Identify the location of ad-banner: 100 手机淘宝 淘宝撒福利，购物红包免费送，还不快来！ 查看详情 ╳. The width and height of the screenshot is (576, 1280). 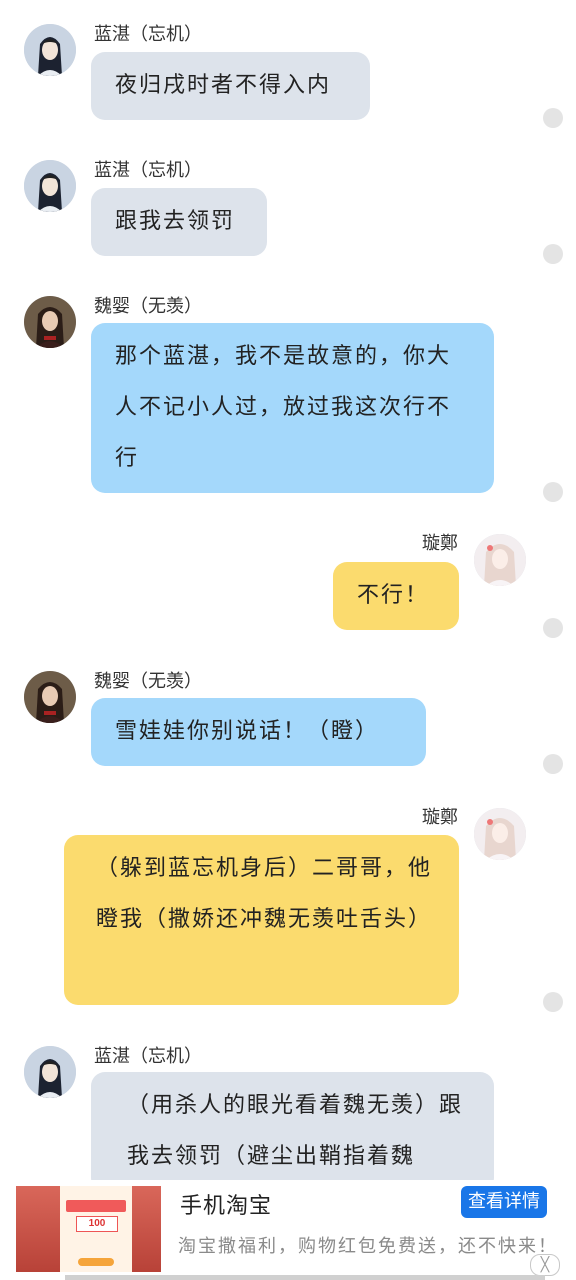
(288, 1230).